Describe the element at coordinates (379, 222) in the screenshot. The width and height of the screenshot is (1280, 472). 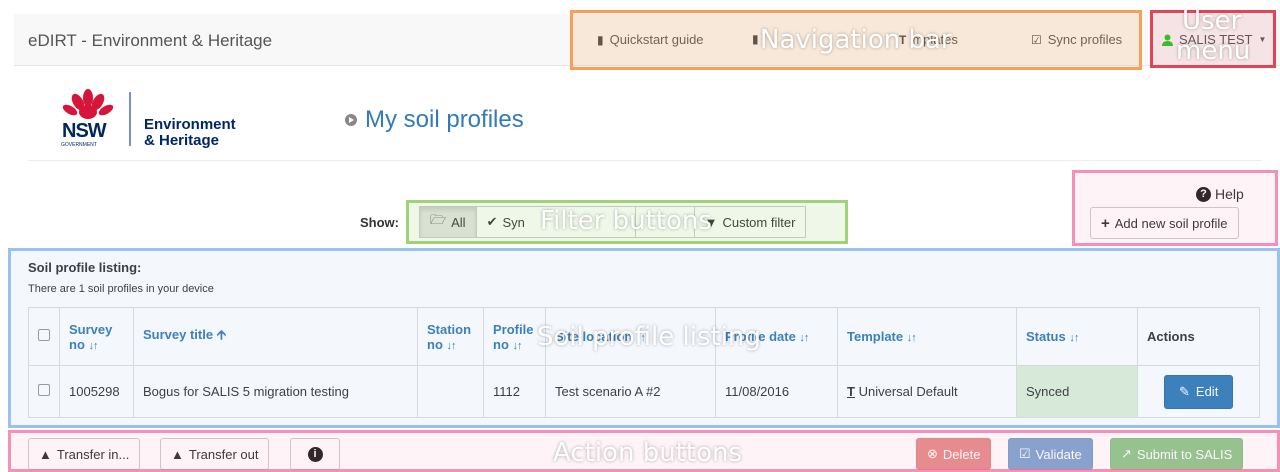
I see `show-label: Show:` at that location.